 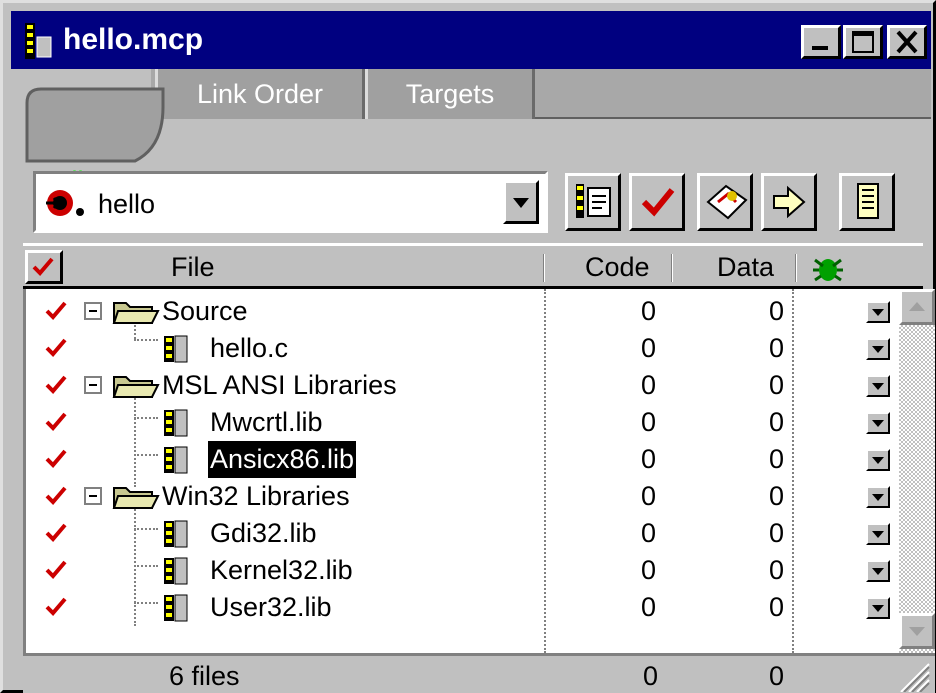 I want to click on minimize-icon, so click(x=820, y=48).